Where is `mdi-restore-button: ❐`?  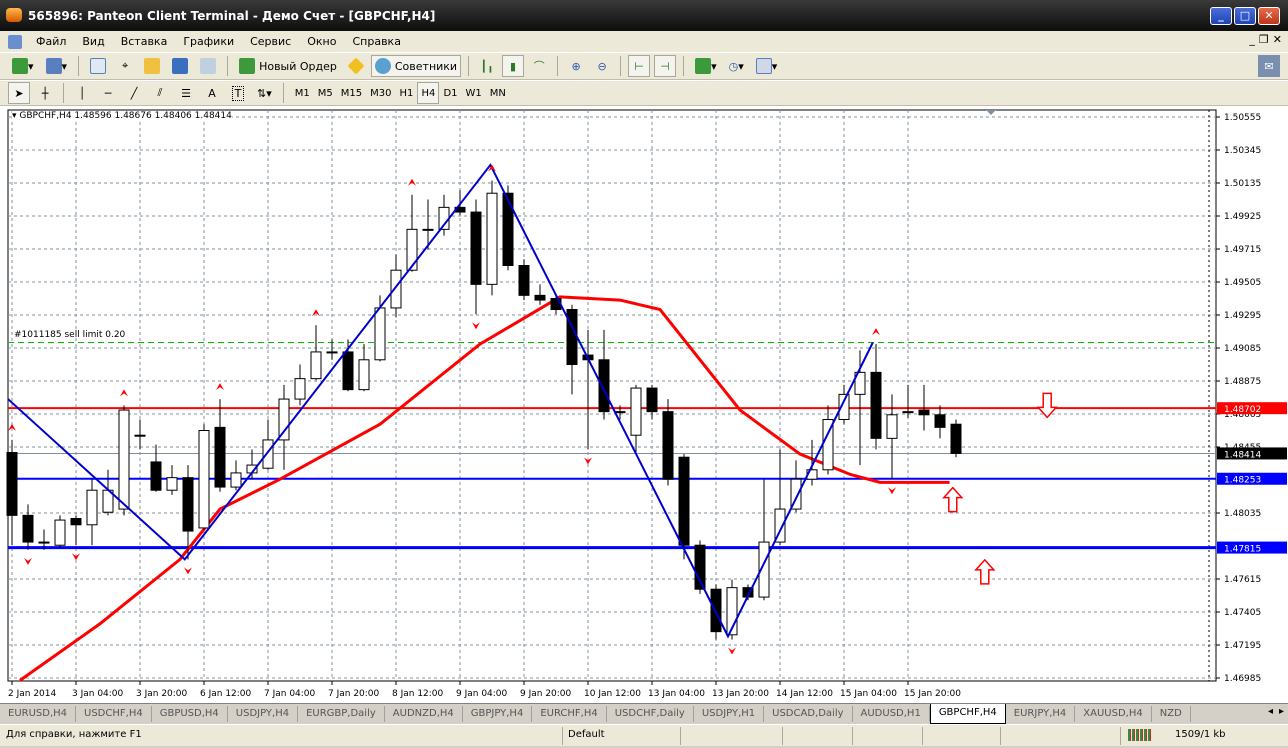
mdi-restore-button: ❐ is located at coordinates (1264, 39).